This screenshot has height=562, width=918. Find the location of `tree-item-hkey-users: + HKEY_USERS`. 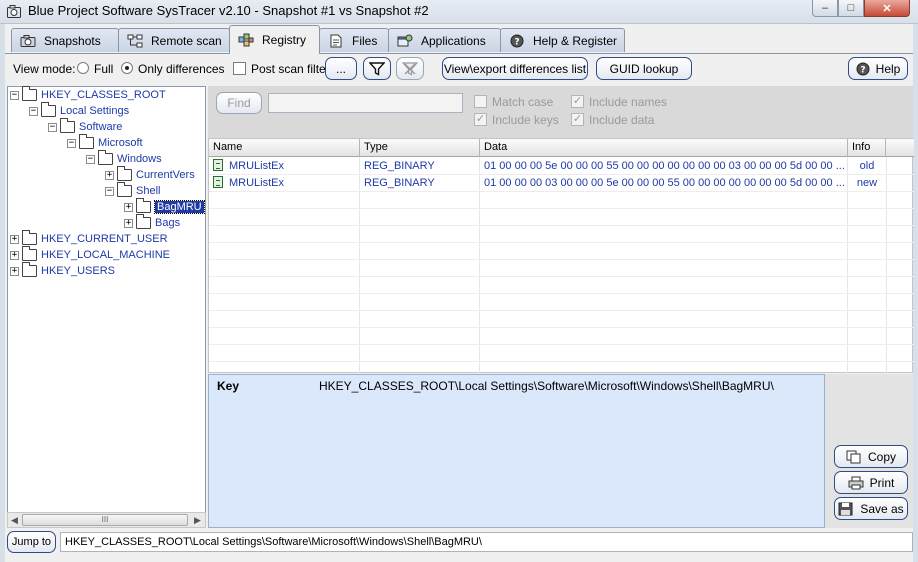

tree-item-hkey-users: + HKEY_USERS is located at coordinates (62, 270).